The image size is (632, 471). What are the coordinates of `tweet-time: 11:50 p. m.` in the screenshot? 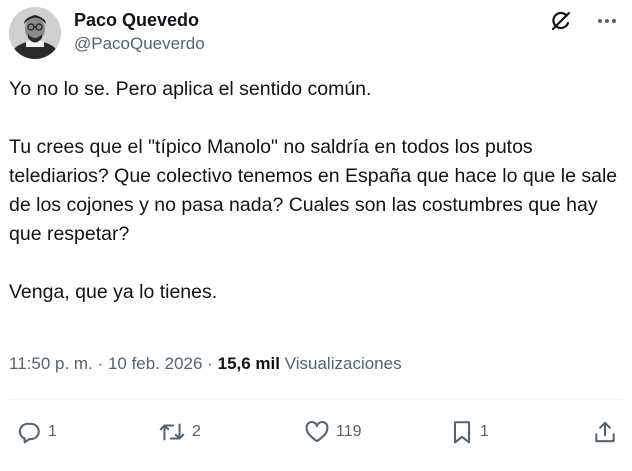 It's located at (51, 363).